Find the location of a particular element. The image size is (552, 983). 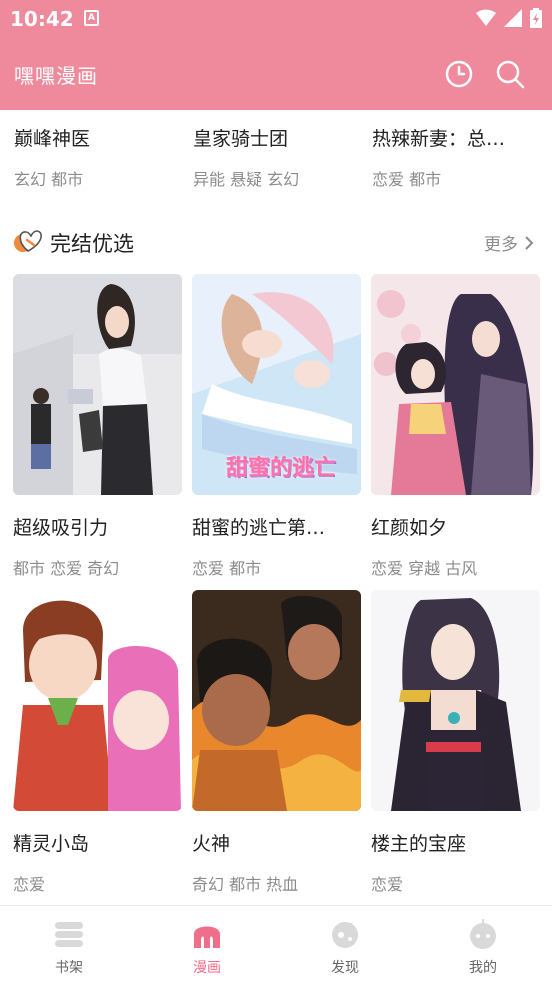

search-button is located at coordinates (510, 74).